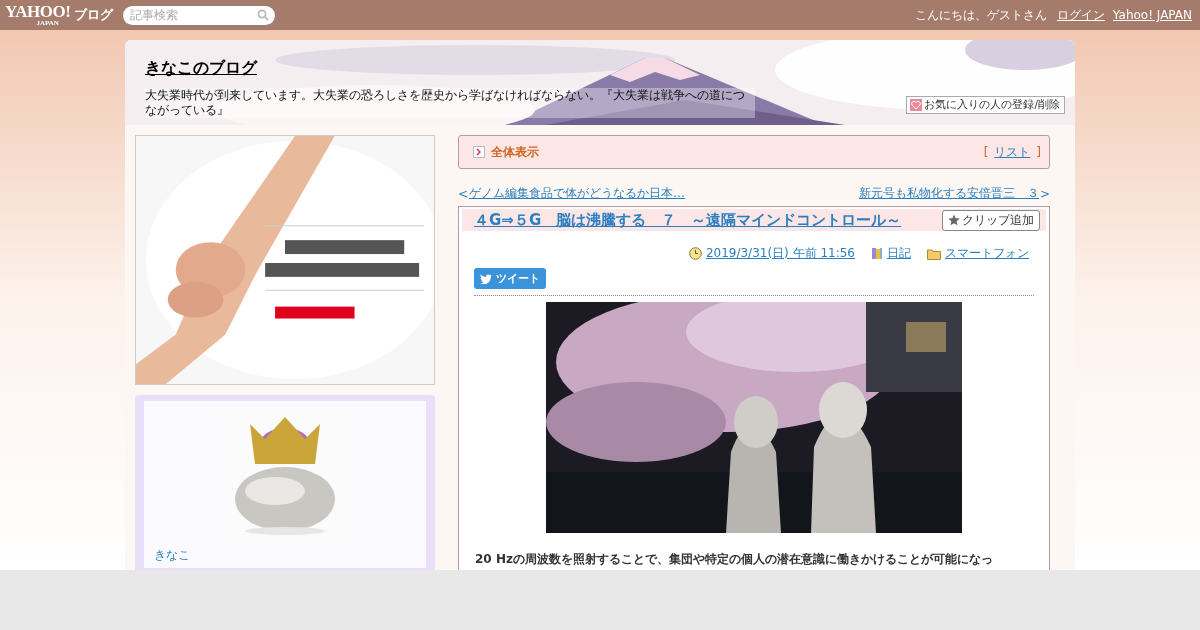 The width and height of the screenshot is (1200, 630). What do you see at coordinates (263, 15) in the screenshot?
I see `search-icon` at bounding box center [263, 15].